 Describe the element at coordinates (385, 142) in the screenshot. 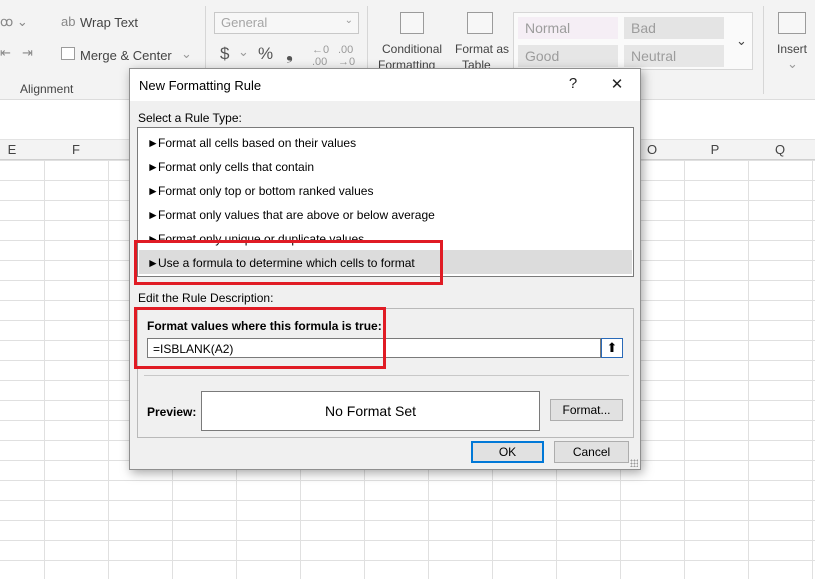

I see `rule-type-item: ►Format all cells based on their values` at that location.